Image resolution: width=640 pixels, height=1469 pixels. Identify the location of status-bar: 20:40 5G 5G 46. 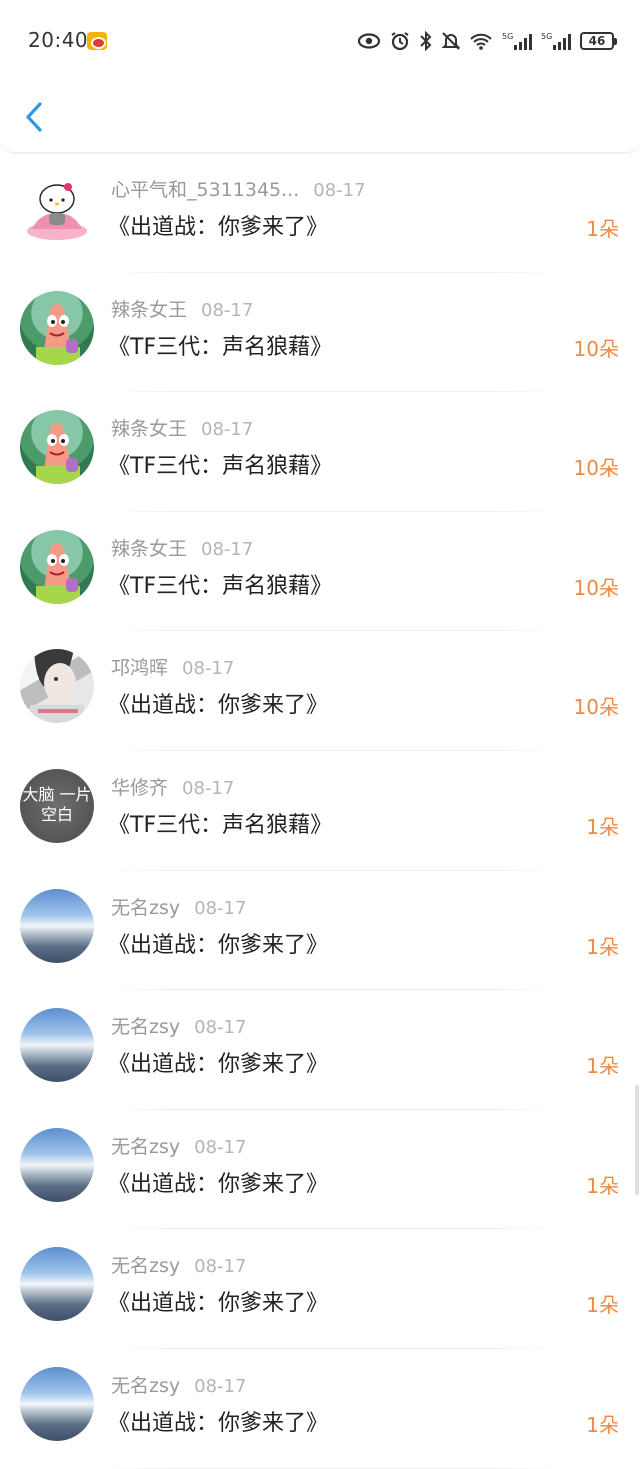
(320, 40).